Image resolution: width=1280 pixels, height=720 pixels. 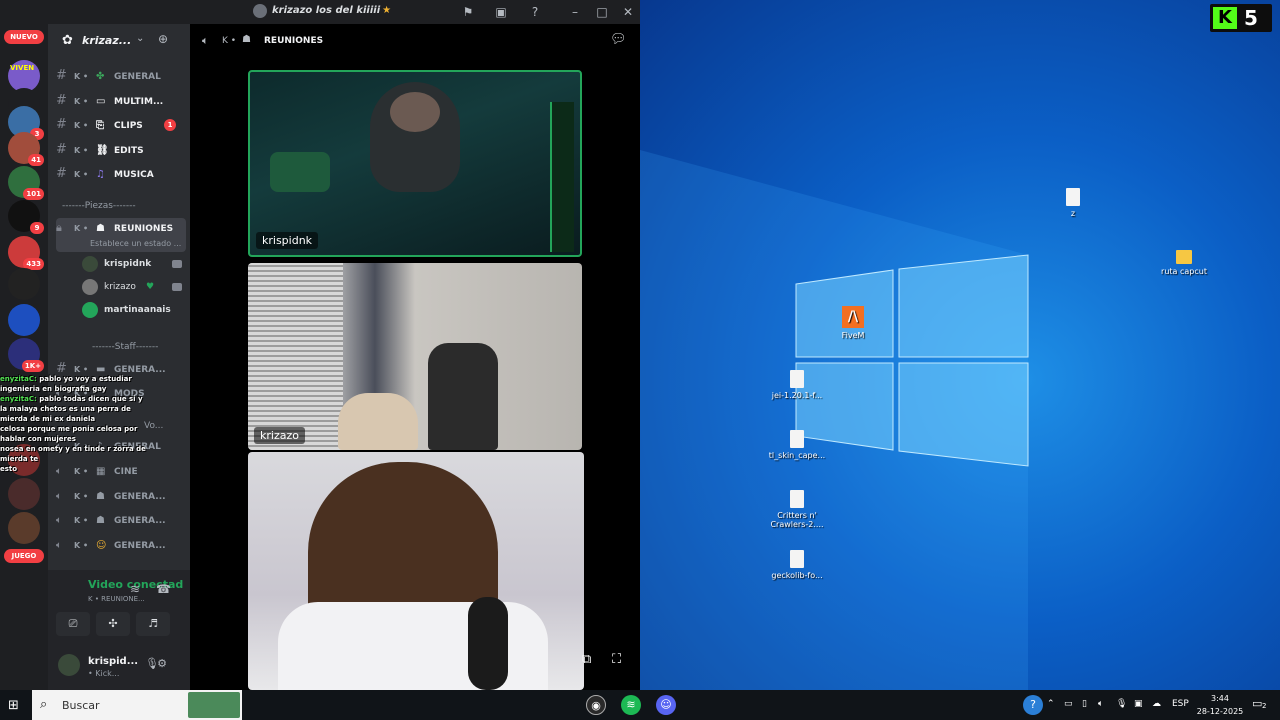 What do you see at coordinates (101, 545) in the screenshot?
I see `smile-icon: ☺` at bounding box center [101, 545].